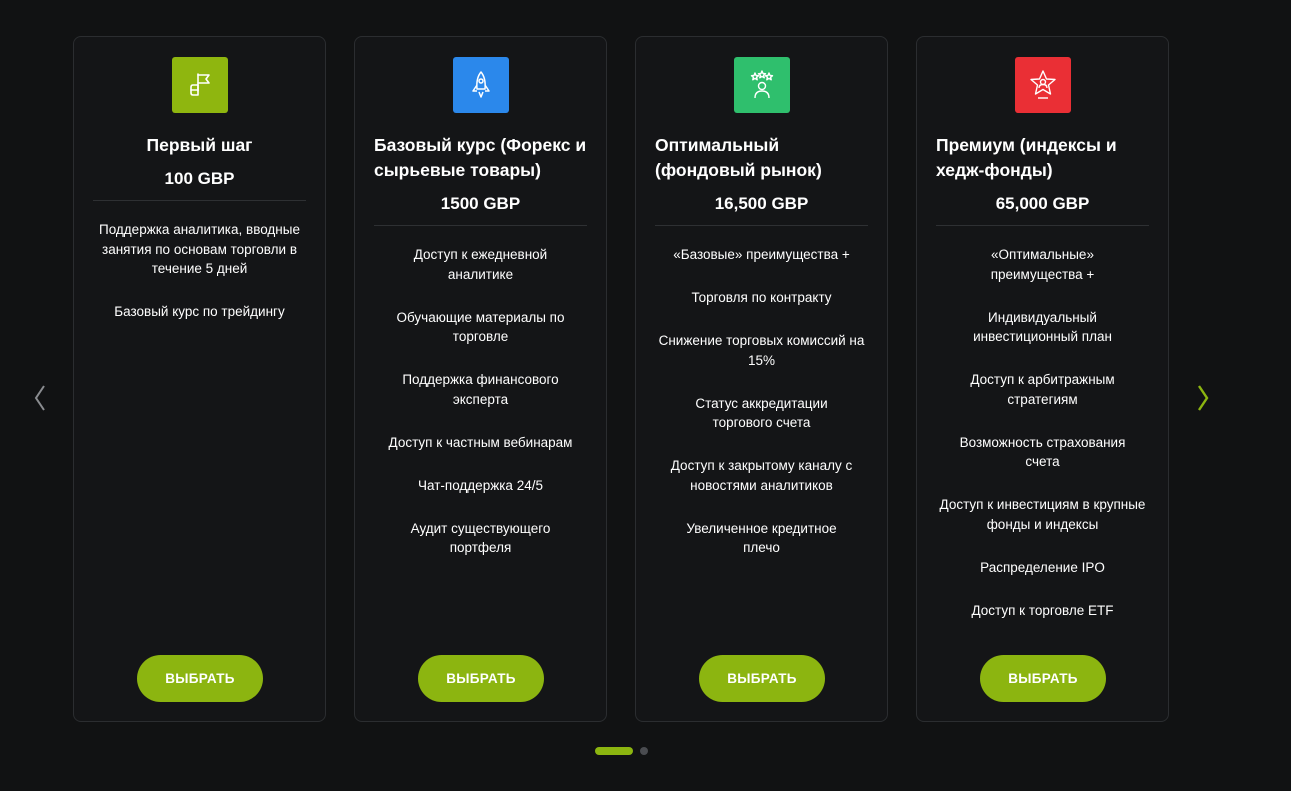 The width and height of the screenshot is (1291, 791). Describe the element at coordinates (1026, 157) in the screenshot. I see `plan-title: Премиум (индексы и хедж-фонды)` at that location.